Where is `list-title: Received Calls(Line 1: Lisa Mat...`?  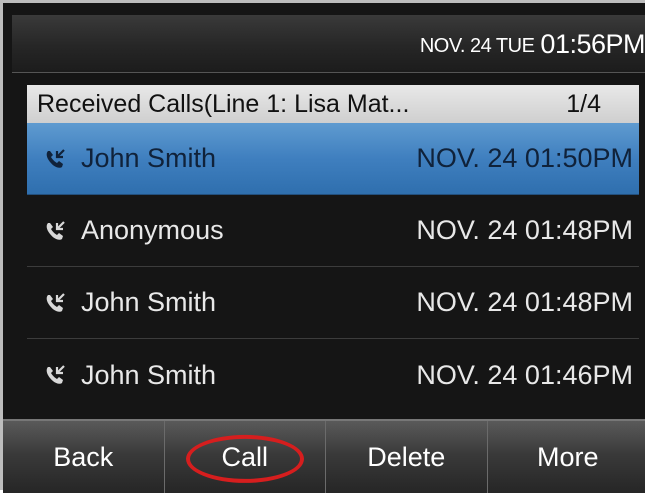 list-title: Received Calls(Line 1: Lisa Mat... is located at coordinates (289, 104).